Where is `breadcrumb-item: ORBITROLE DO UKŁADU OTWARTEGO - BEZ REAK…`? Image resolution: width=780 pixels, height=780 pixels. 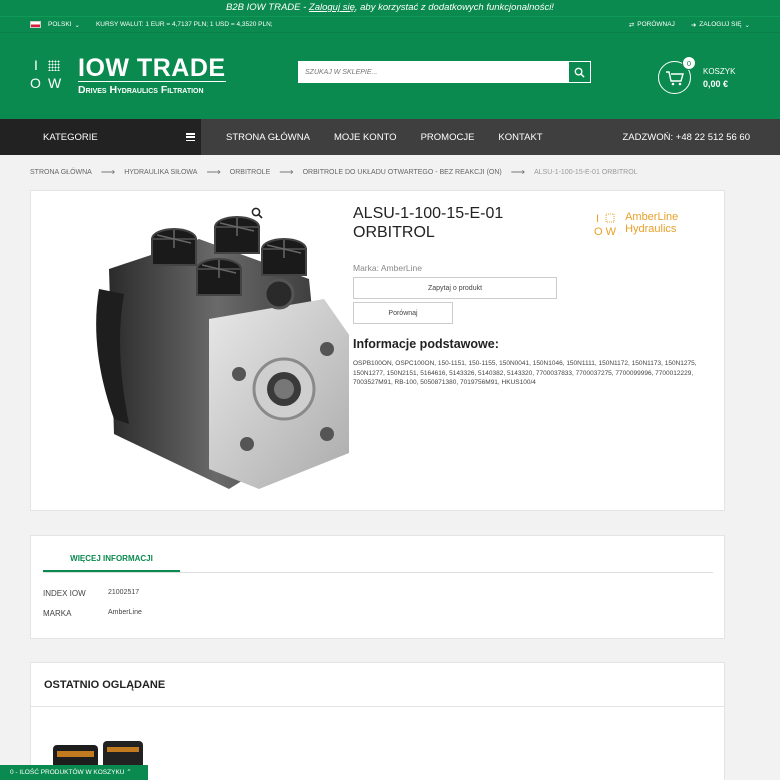 breadcrumb-item: ORBITROLE DO UKŁADU OTWARTEGO - BEZ REAK… is located at coordinates (402, 172).